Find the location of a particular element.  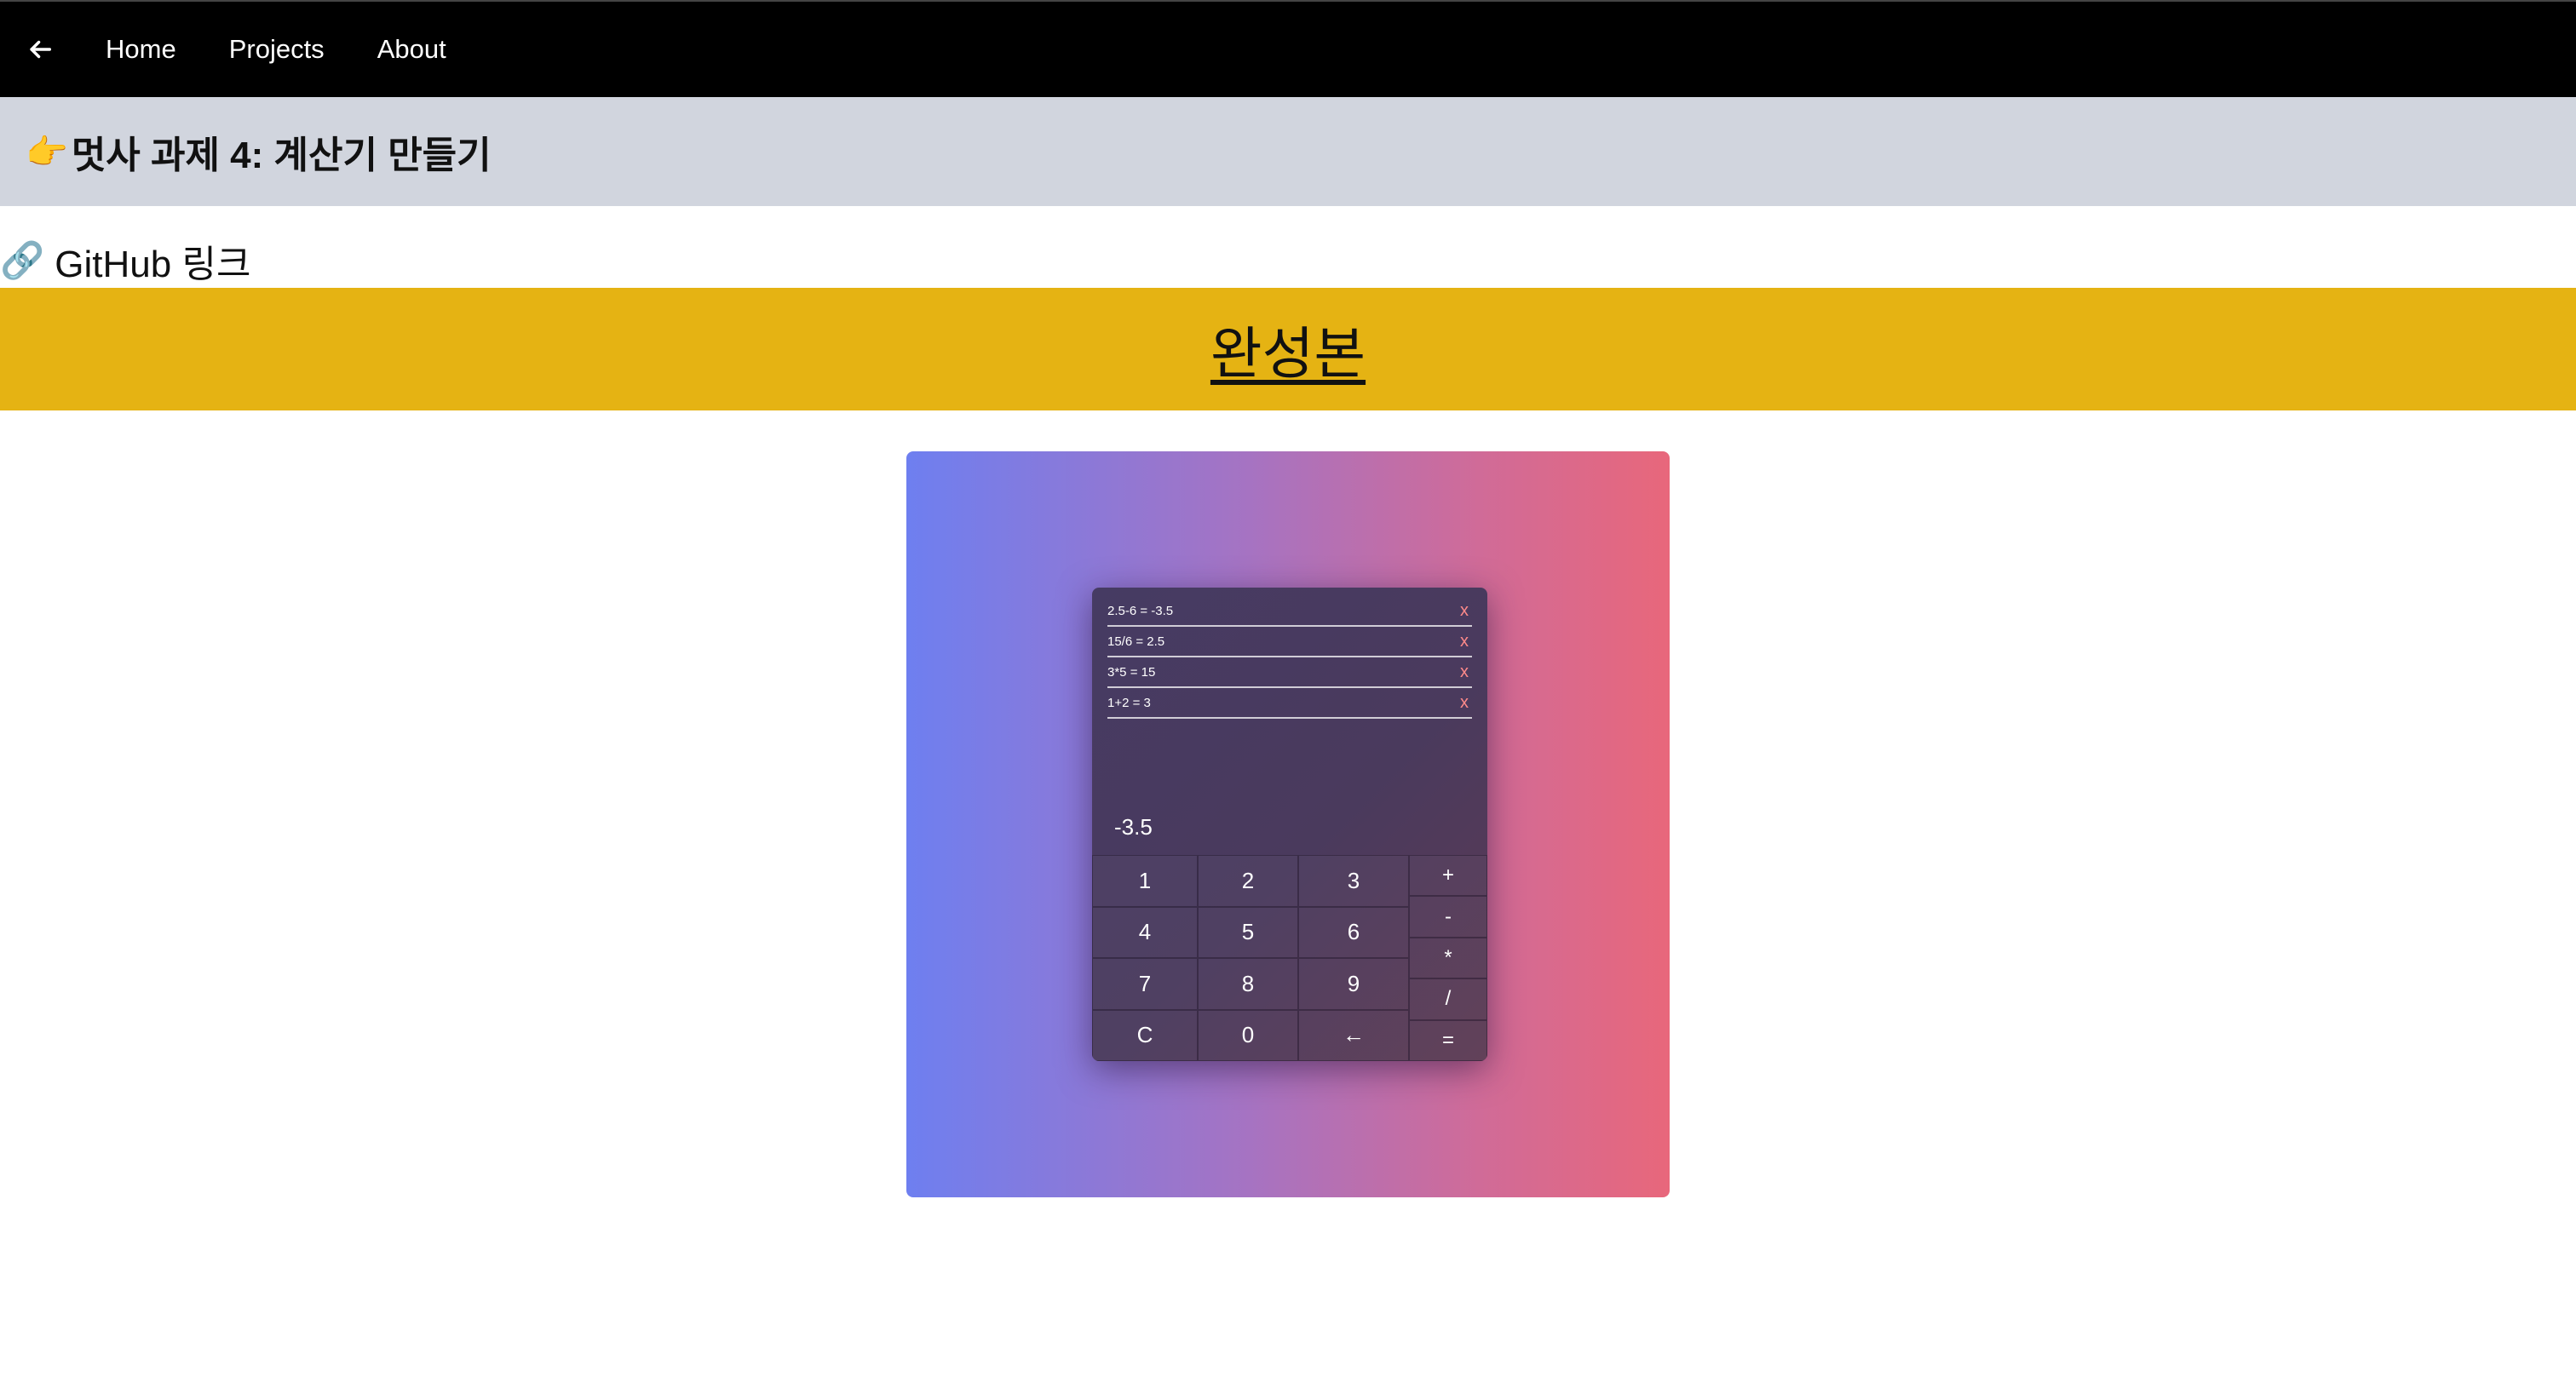

history-item: 2.5-6 = -3.5 x is located at coordinates (1289, 611).